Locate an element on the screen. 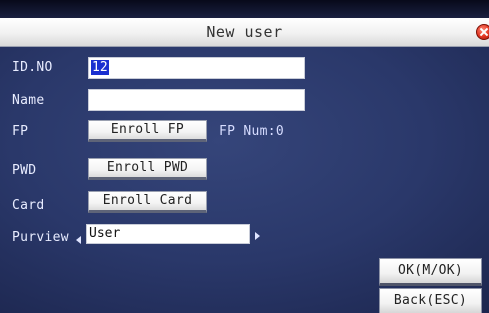 Image resolution: width=489 pixels, height=313 pixels. close-icon is located at coordinates (482, 32).